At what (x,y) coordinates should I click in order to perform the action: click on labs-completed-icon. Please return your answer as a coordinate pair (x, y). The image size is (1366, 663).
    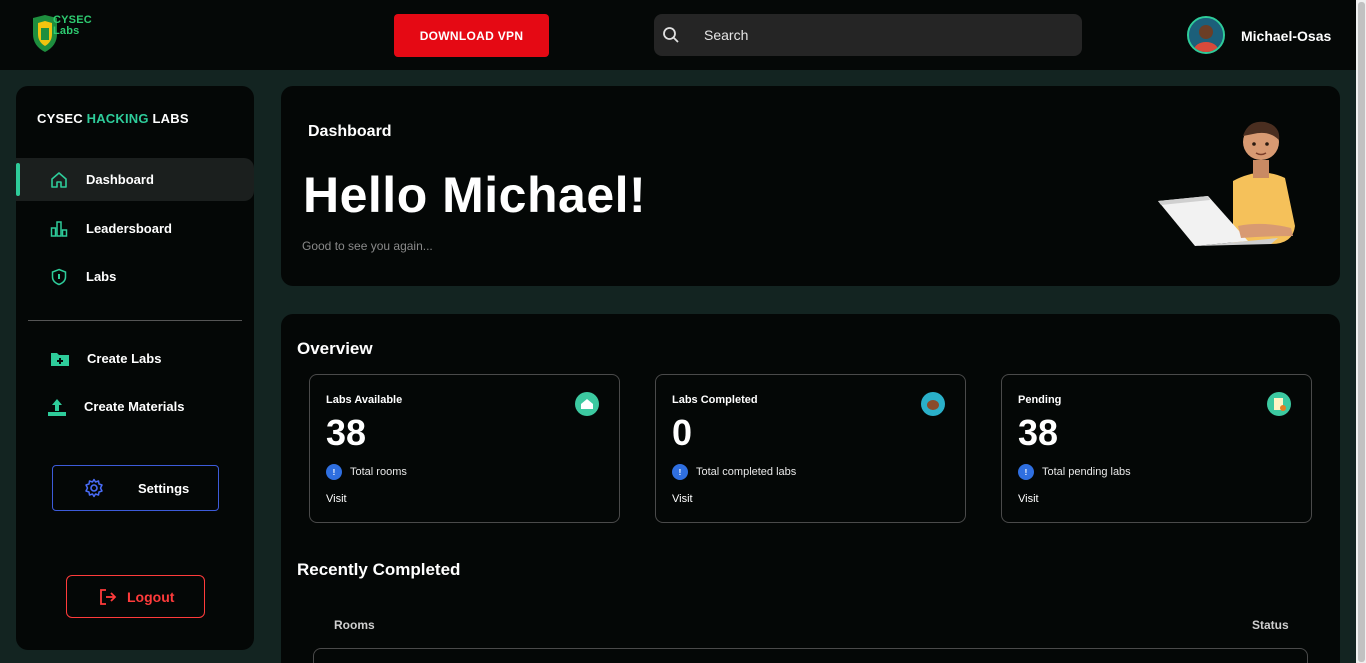
    Looking at the image, I should click on (933, 404).